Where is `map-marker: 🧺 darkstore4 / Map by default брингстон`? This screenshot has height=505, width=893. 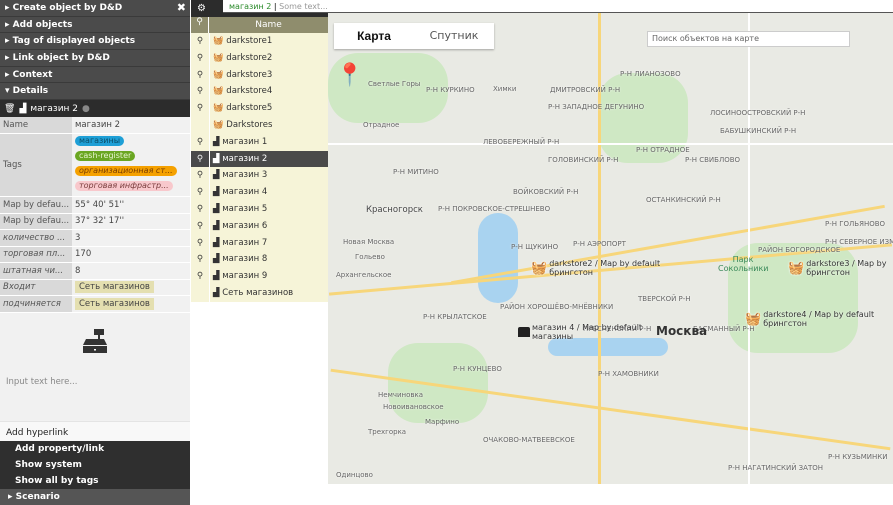 map-marker: 🧺 darkstore4 / Map by default брингстон is located at coordinates (809, 319).